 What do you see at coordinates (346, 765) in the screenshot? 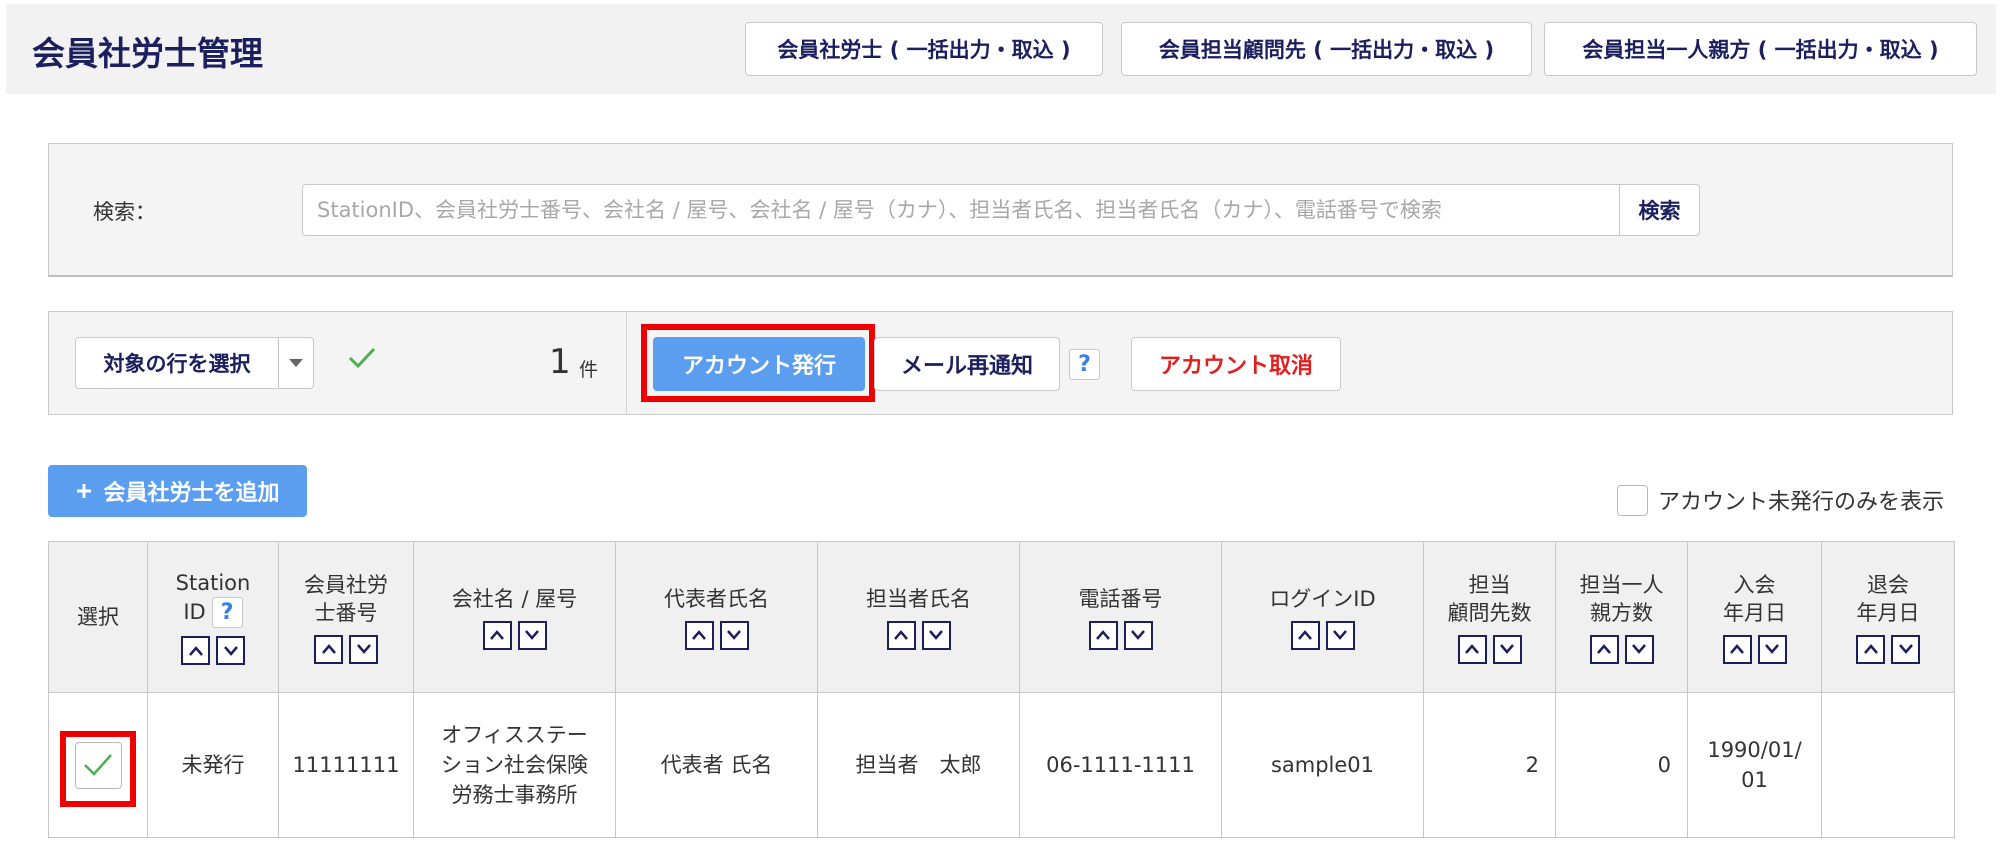
I see `member-no-cell: 11111111` at bounding box center [346, 765].